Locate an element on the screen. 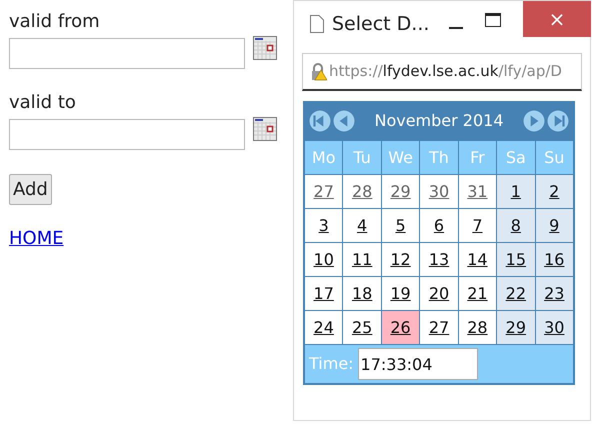  day-cell: 3 is located at coordinates (323, 225).